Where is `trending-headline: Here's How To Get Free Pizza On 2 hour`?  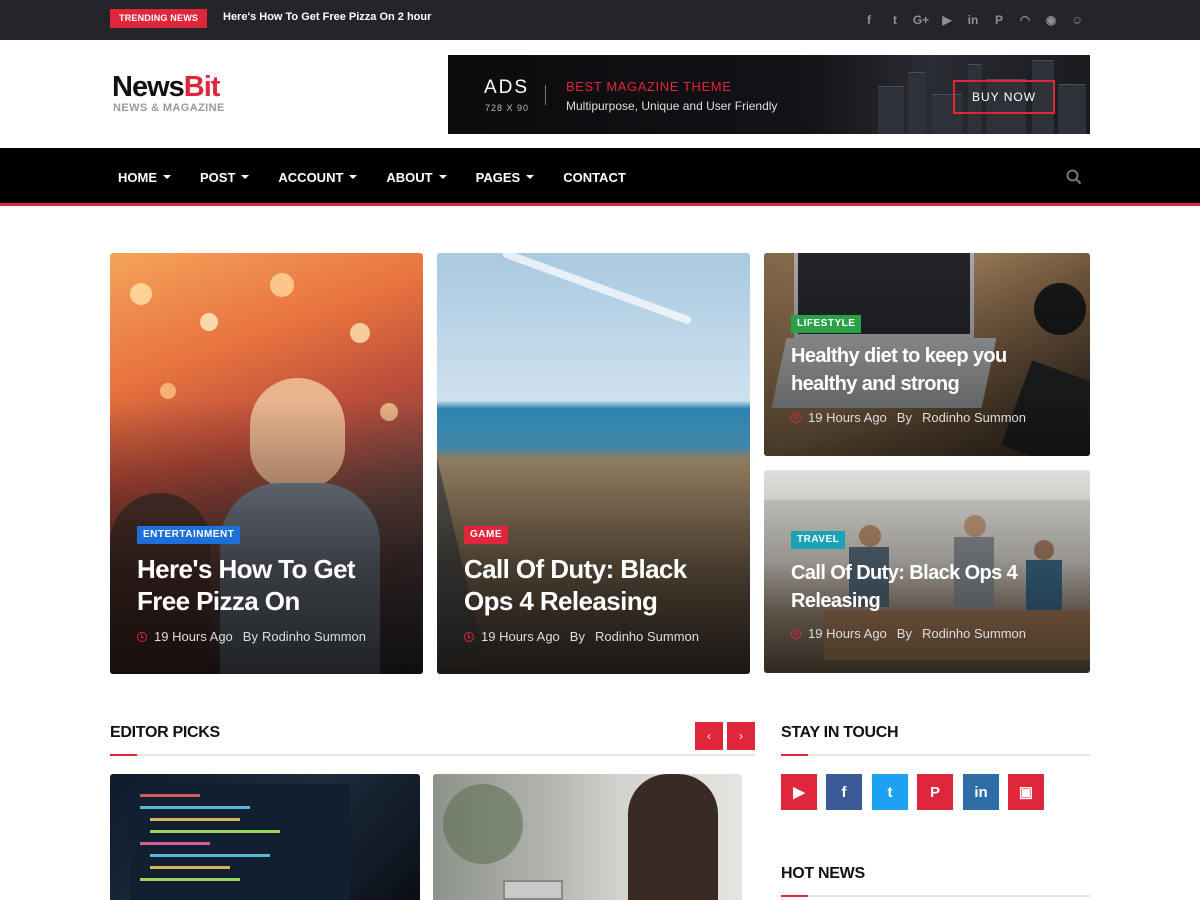
trending-headline: Here's How To Get Free Pizza On 2 hour is located at coordinates (327, 17).